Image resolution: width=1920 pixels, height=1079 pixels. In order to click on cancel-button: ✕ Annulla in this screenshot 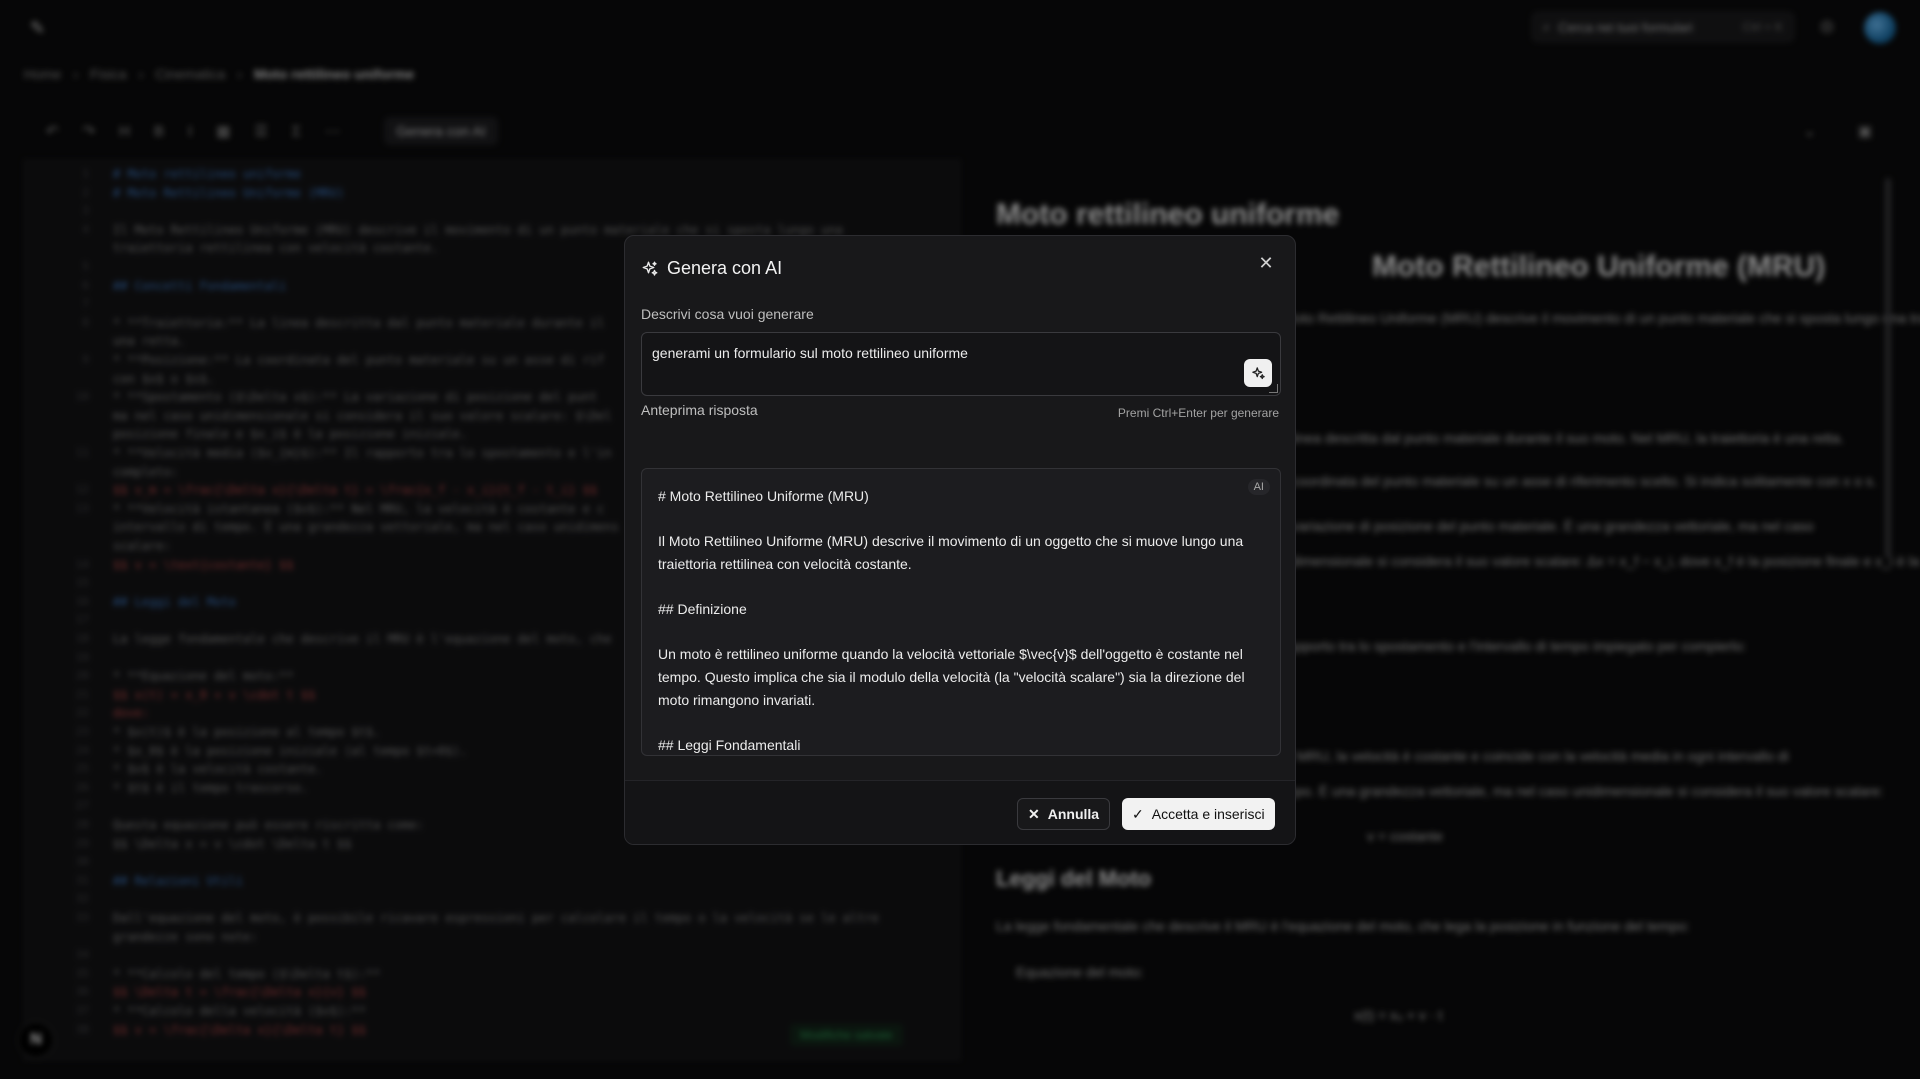, I will do `click(1064, 814)`.